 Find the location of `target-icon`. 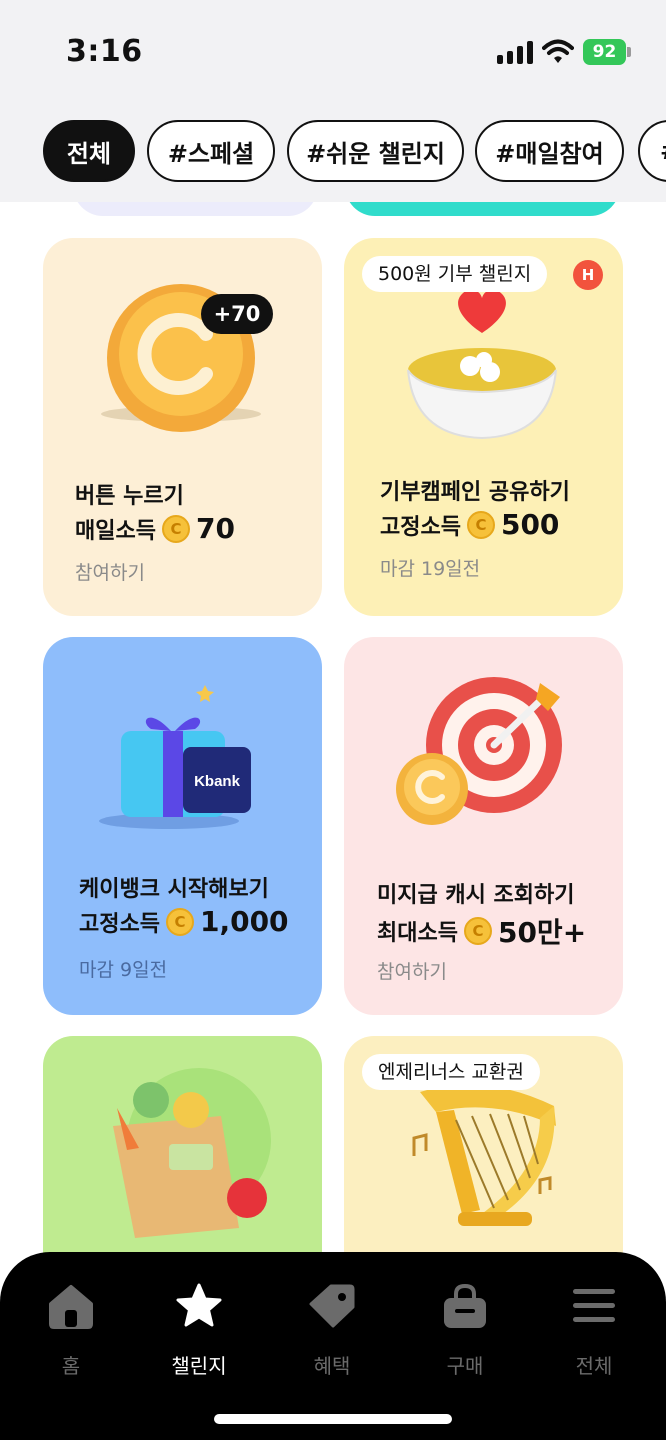

target-icon is located at coordinates (479, 751).